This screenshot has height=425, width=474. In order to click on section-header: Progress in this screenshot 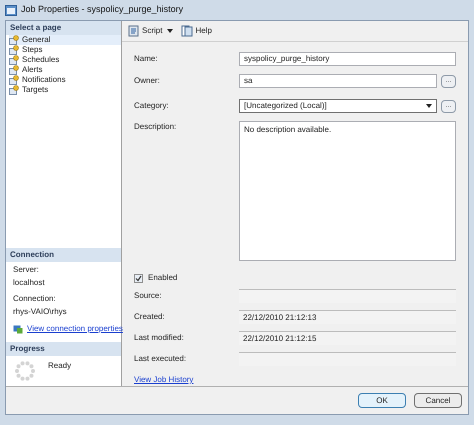, I will do `click(63, 349)`.